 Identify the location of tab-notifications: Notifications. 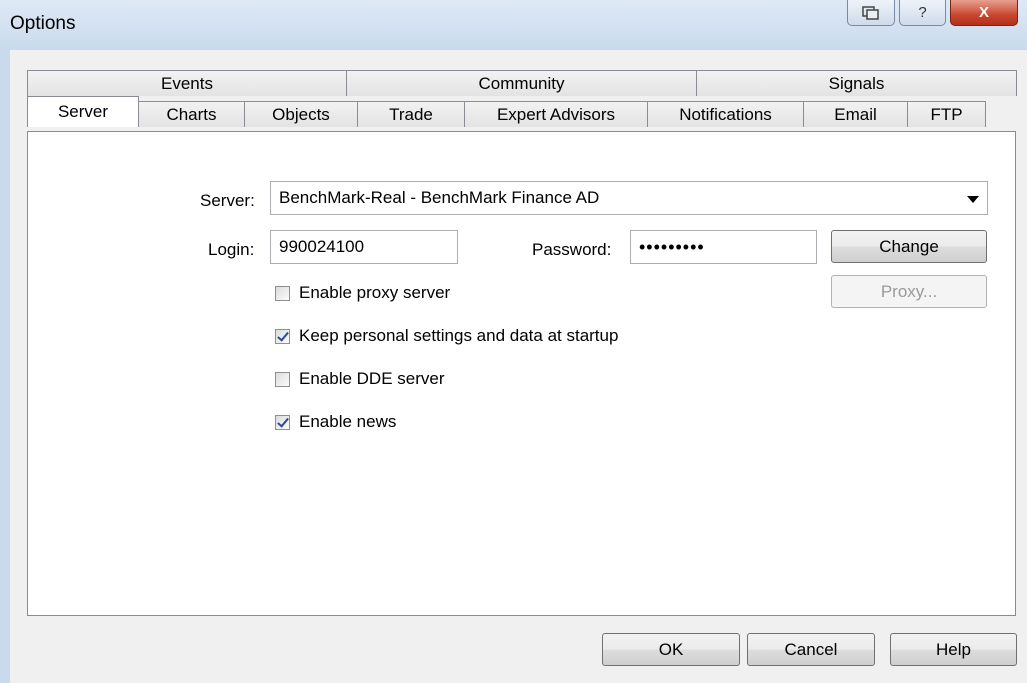
(725, 114).